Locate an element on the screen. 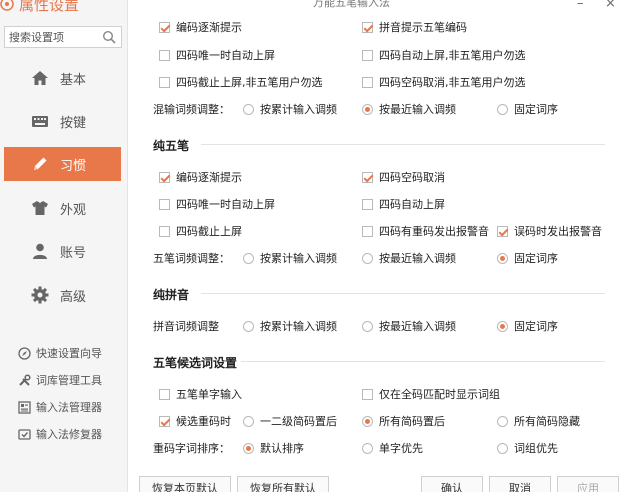 This screenshot has height=492, width=621. radio-label: 所有简码隐藏 is located at coordinates (547, 421).